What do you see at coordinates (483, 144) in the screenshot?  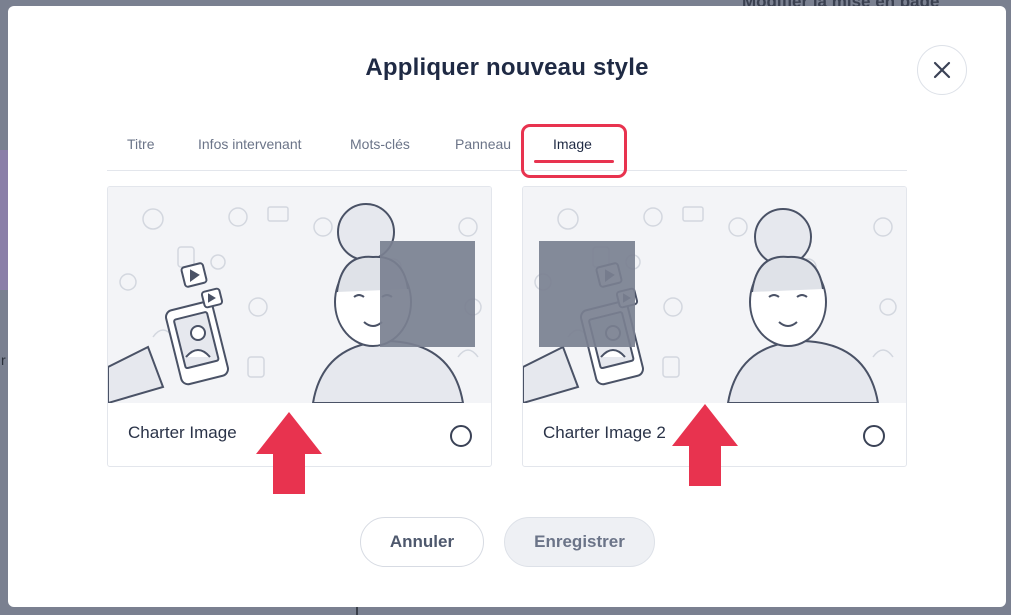 I see `tab-panneau: Panneau` at bounding box center [483, 144].